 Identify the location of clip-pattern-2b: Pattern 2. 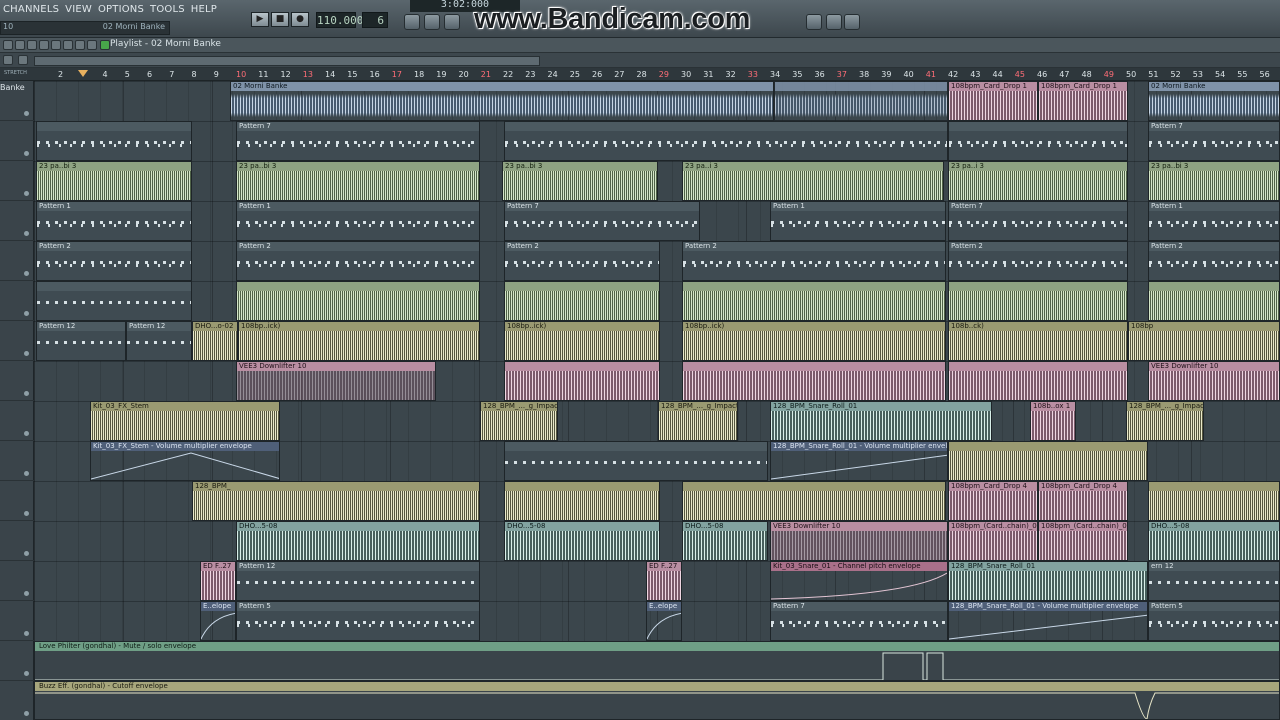
(358, 261).